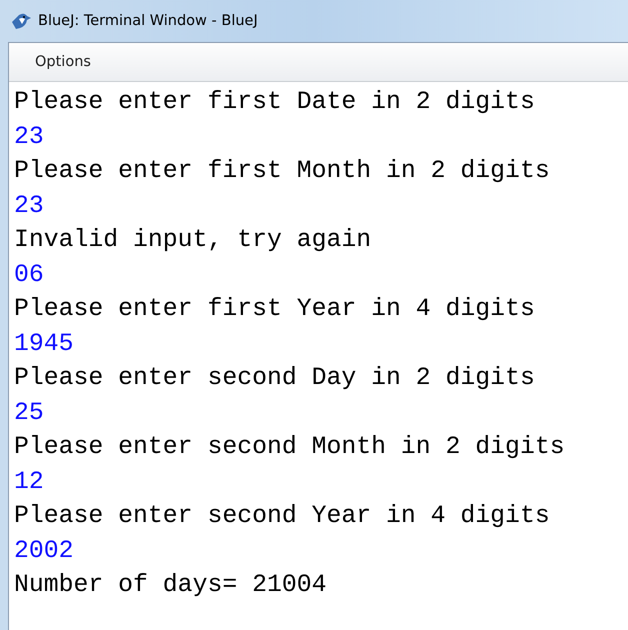  I want to click on bird-icon, so click(21, 21).